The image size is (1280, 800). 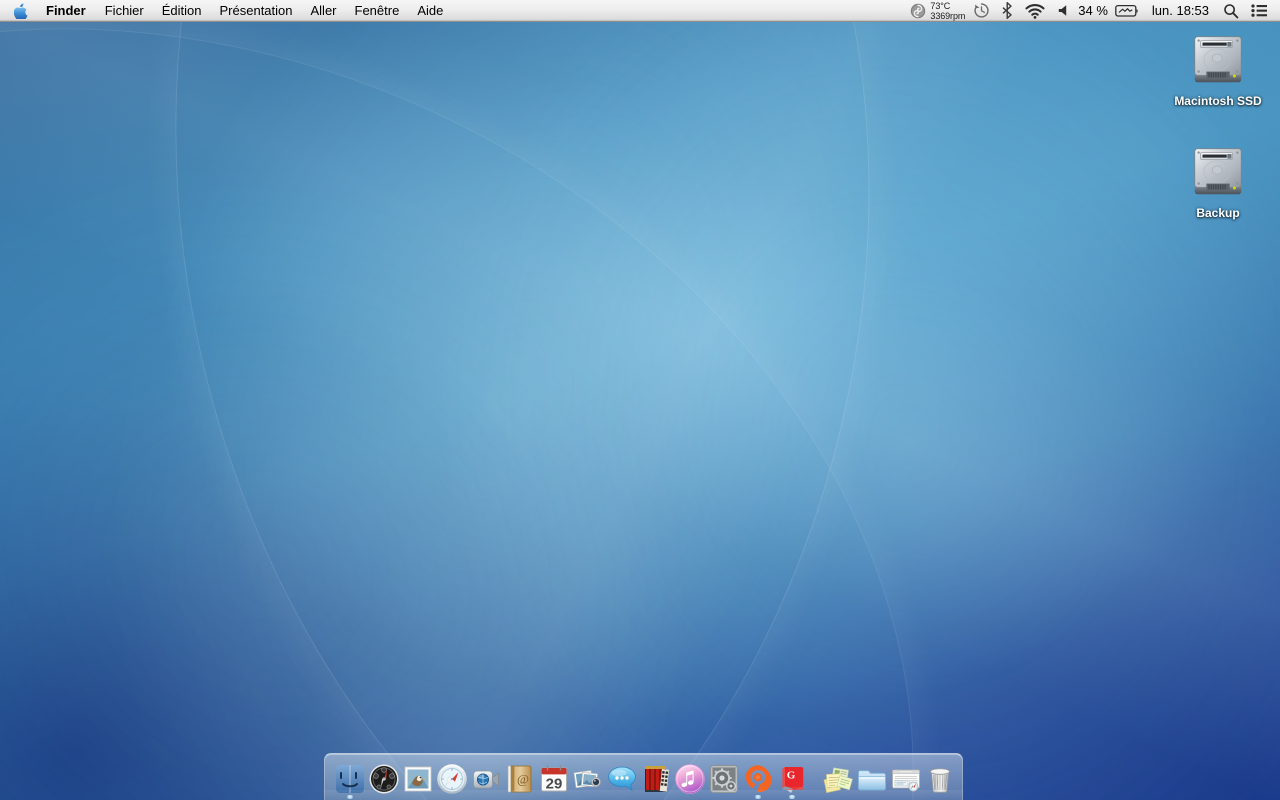 I want to click on apple-menu-button, so click(x=19, y=11).